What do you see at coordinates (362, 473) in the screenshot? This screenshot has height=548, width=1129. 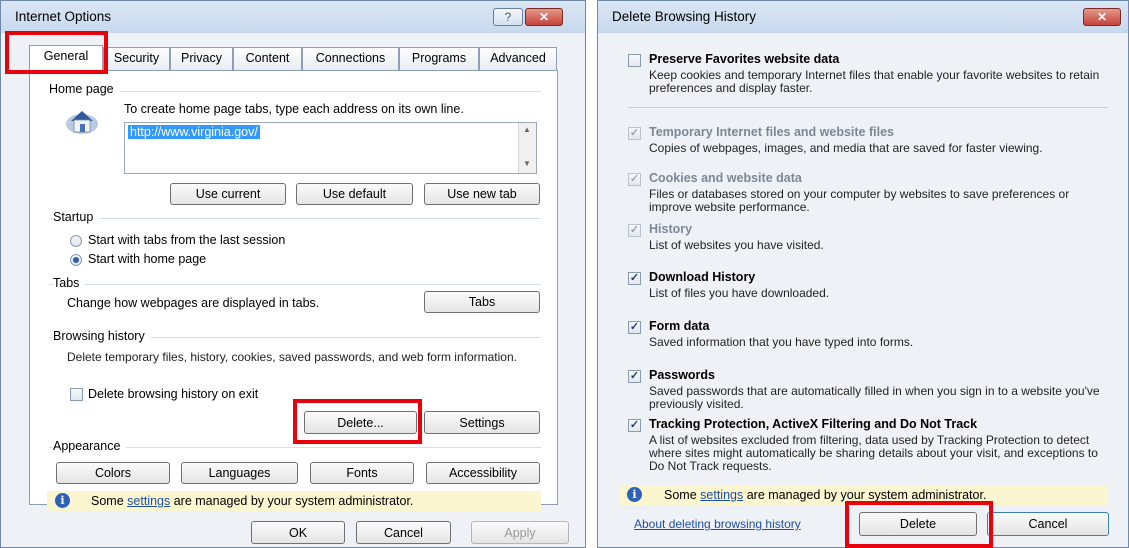 I see `fonts-button: Fonts` at bounding box center [362, 473].